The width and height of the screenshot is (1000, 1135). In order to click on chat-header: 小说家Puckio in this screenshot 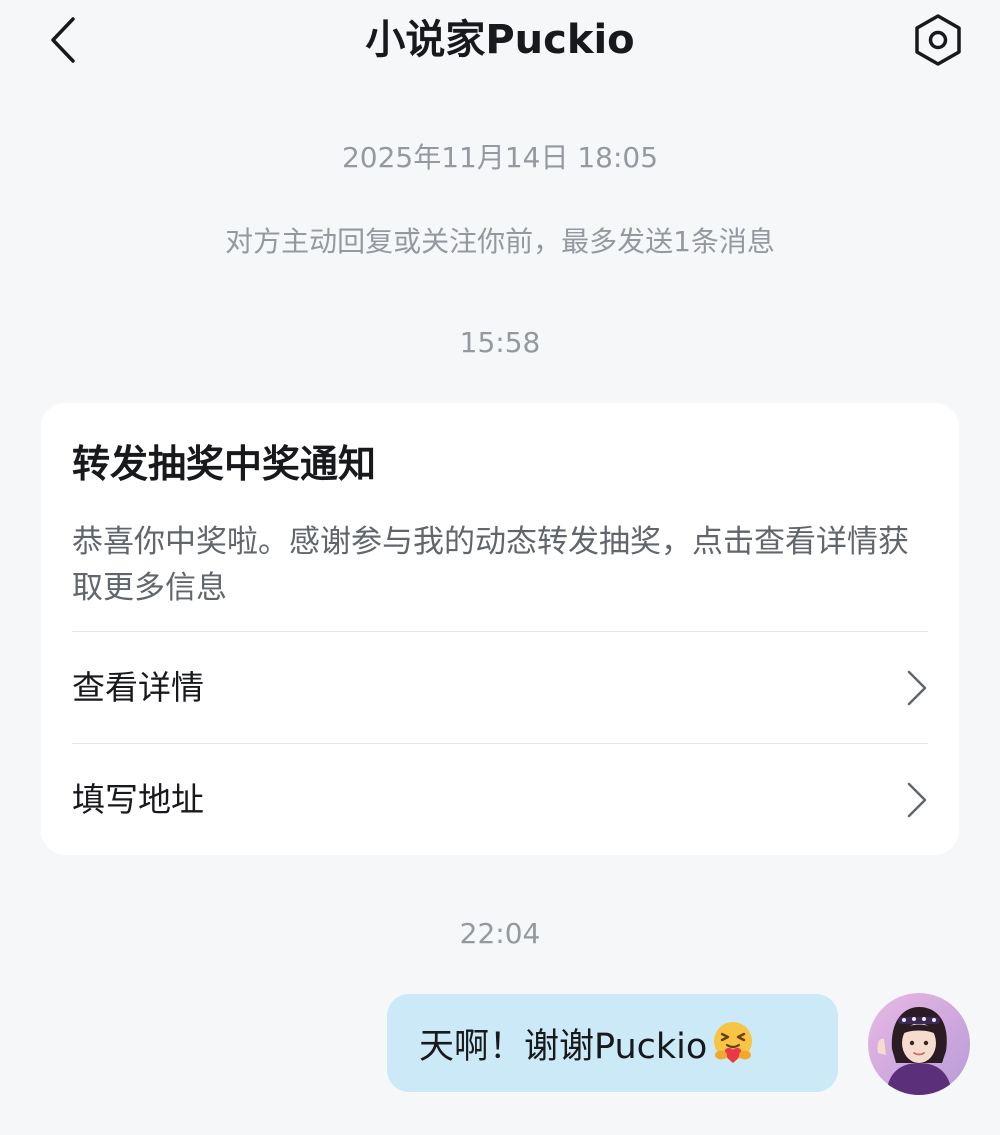, I will do `click(500, 42)`.